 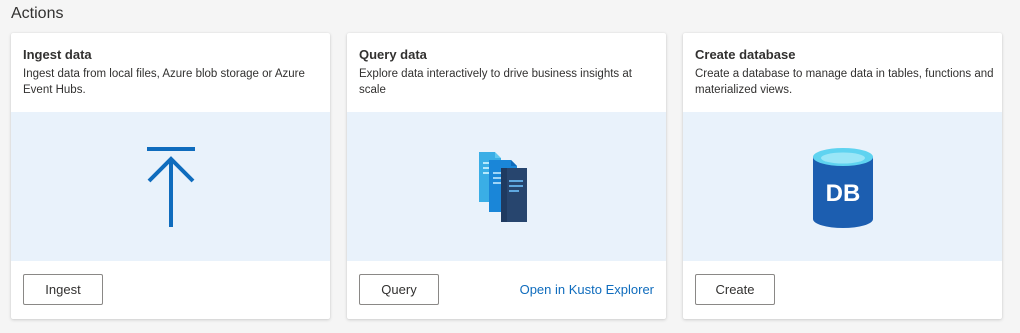 I want to click on card-title: Create database, so click(x=745, y=54).